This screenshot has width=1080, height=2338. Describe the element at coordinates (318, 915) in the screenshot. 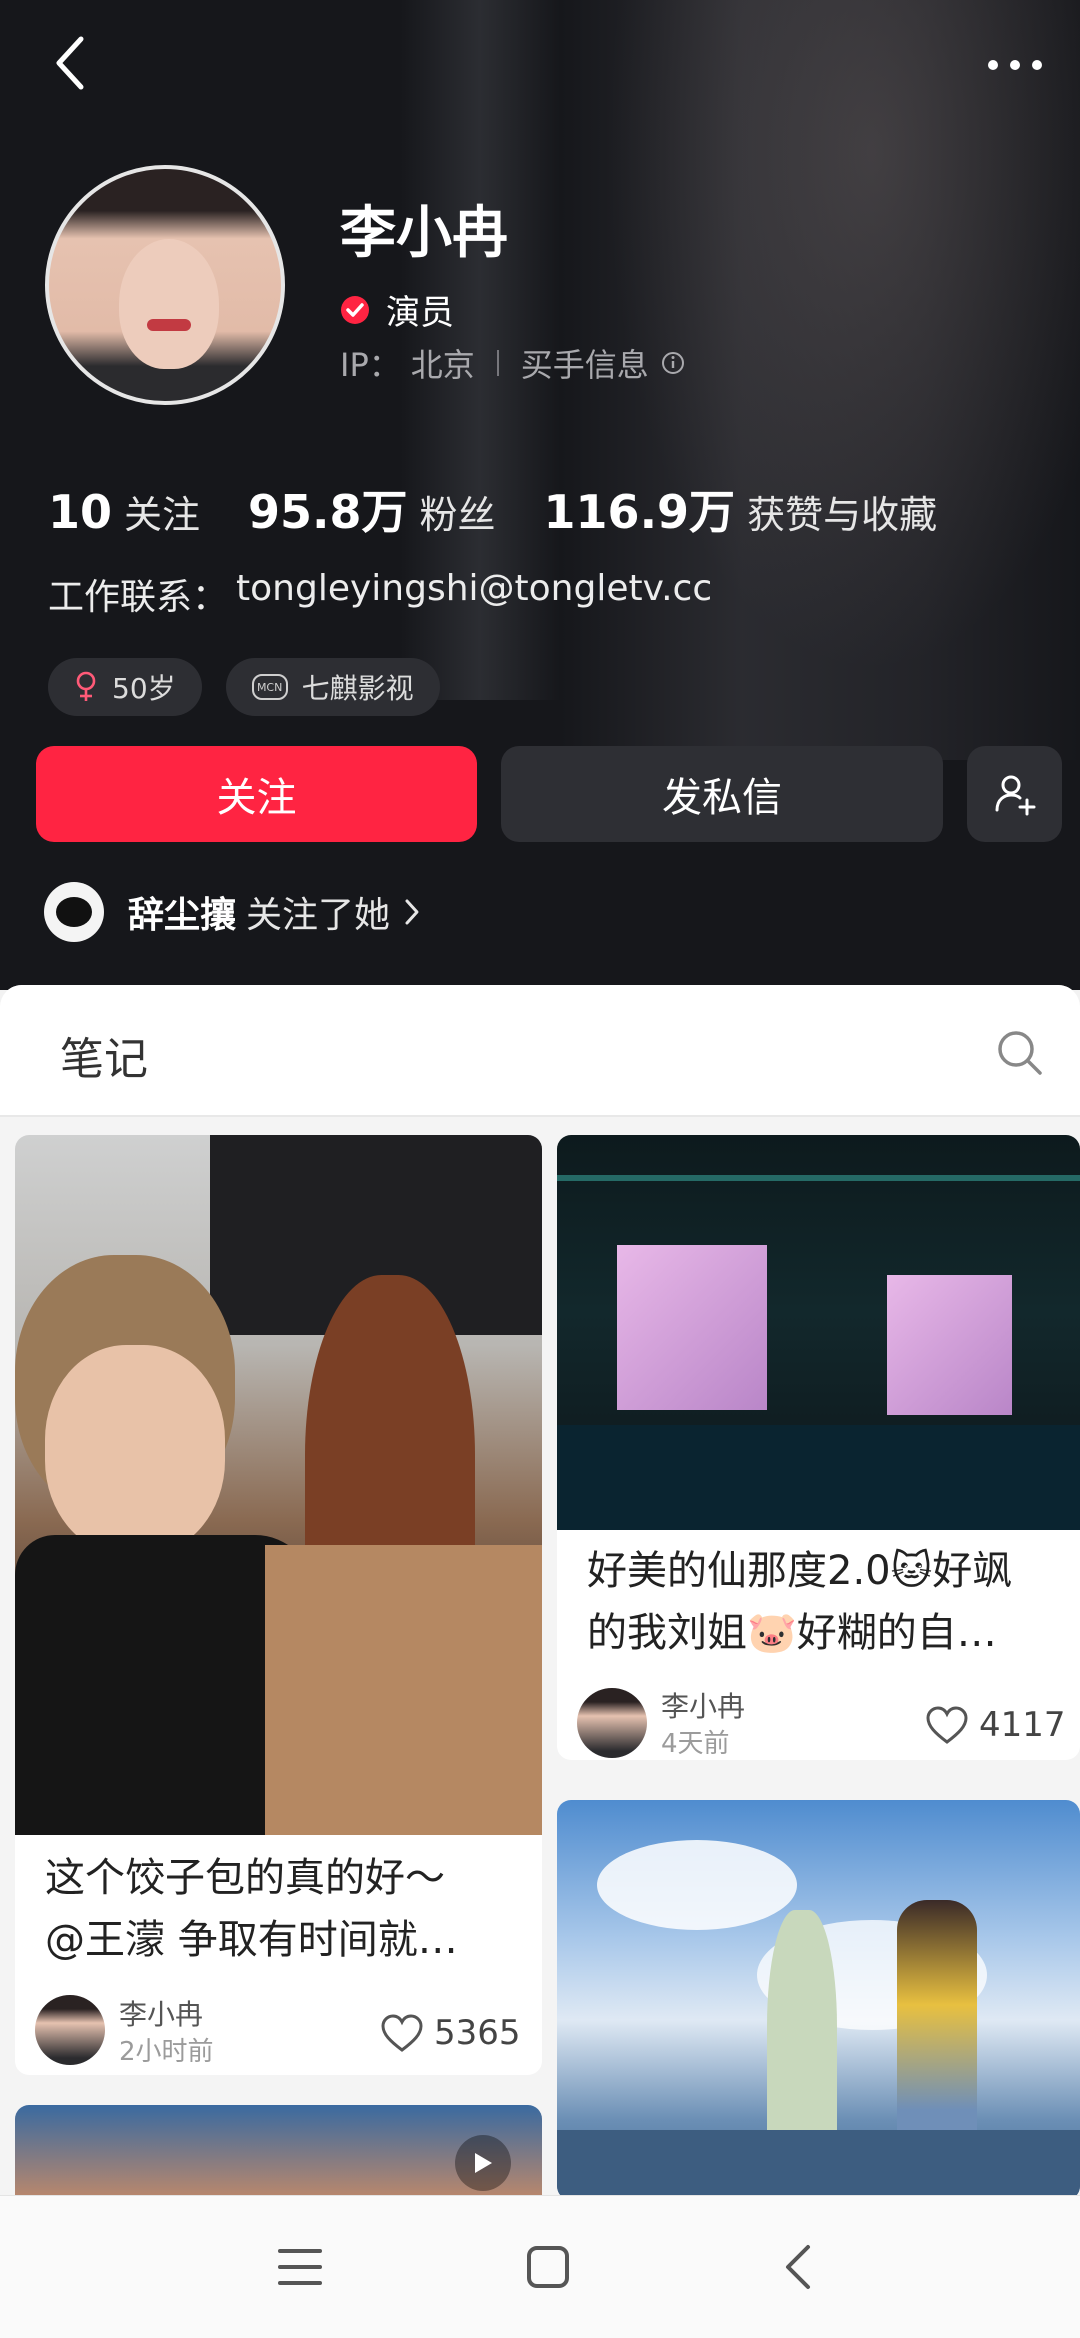

I see `mutual-text: 关注了她` at that location.